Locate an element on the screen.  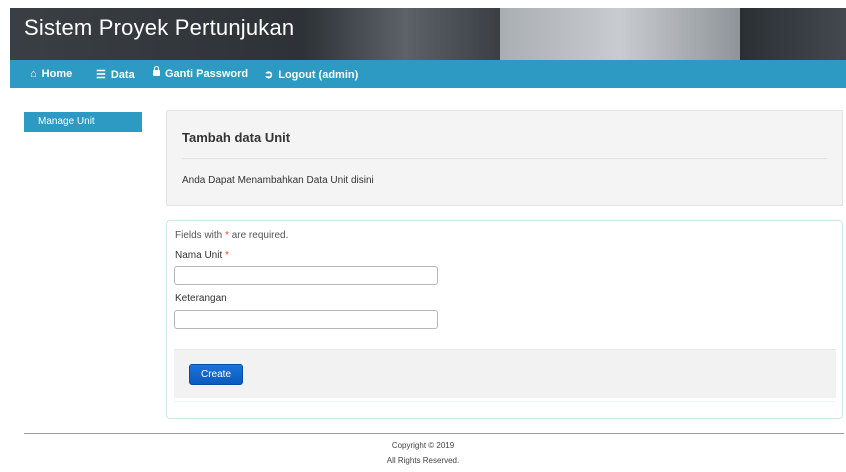
required-note-suffix: are required. is located at coordinates (258, 235).